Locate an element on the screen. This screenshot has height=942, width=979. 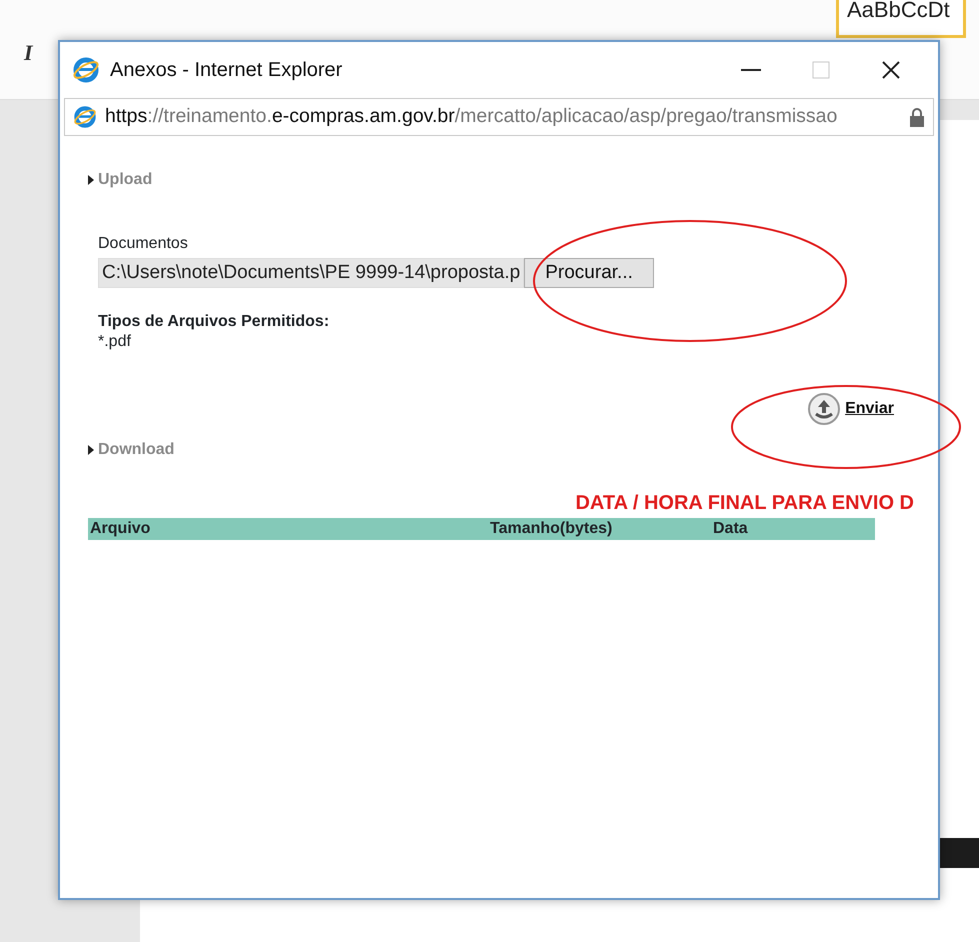
allowed-types-value: *.pdf is located at coordinates (115, 342).